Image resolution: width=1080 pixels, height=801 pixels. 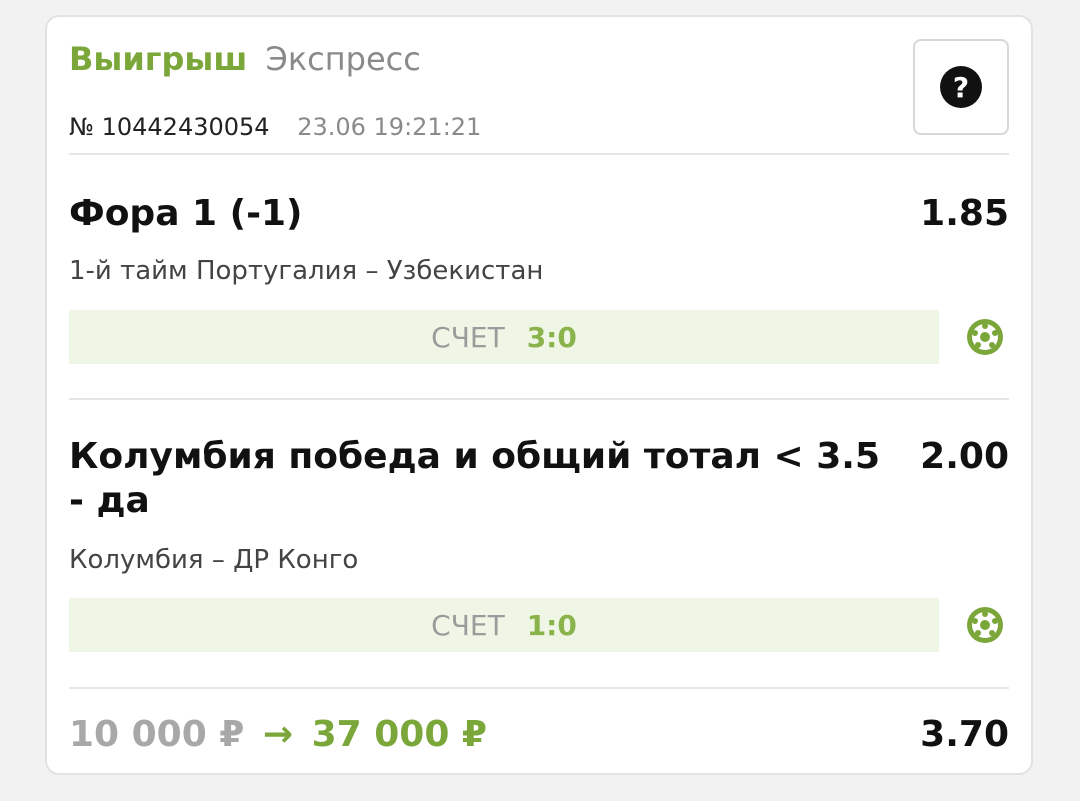 I want to click on help-button: ?, so click(x=961, y=87).